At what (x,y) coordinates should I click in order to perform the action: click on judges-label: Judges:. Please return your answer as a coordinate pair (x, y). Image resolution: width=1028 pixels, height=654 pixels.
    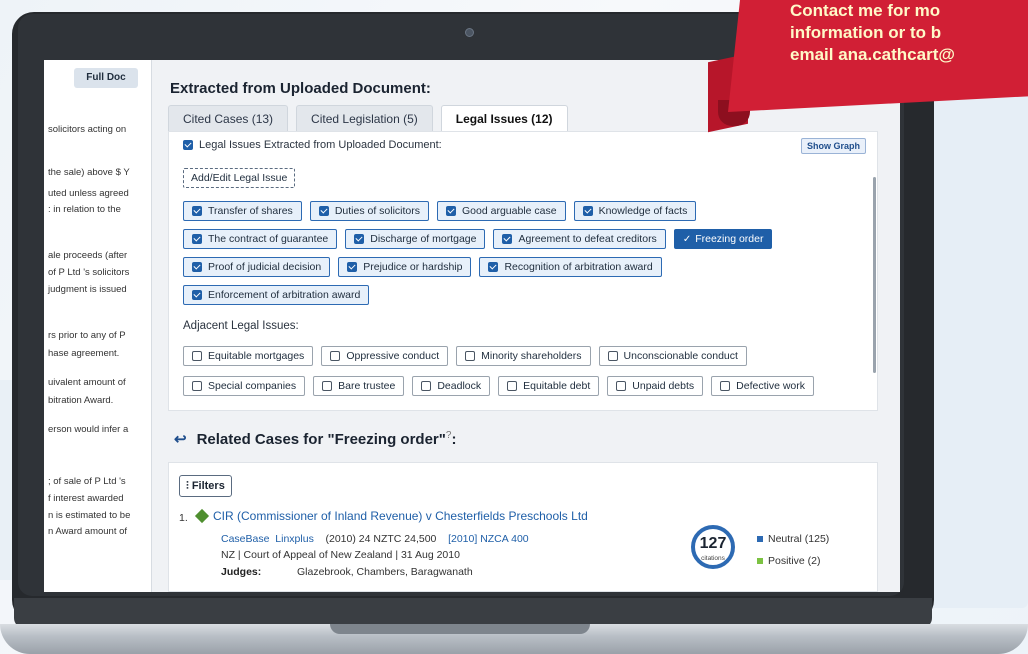
    Looking at the image, I should click on (241, 572).